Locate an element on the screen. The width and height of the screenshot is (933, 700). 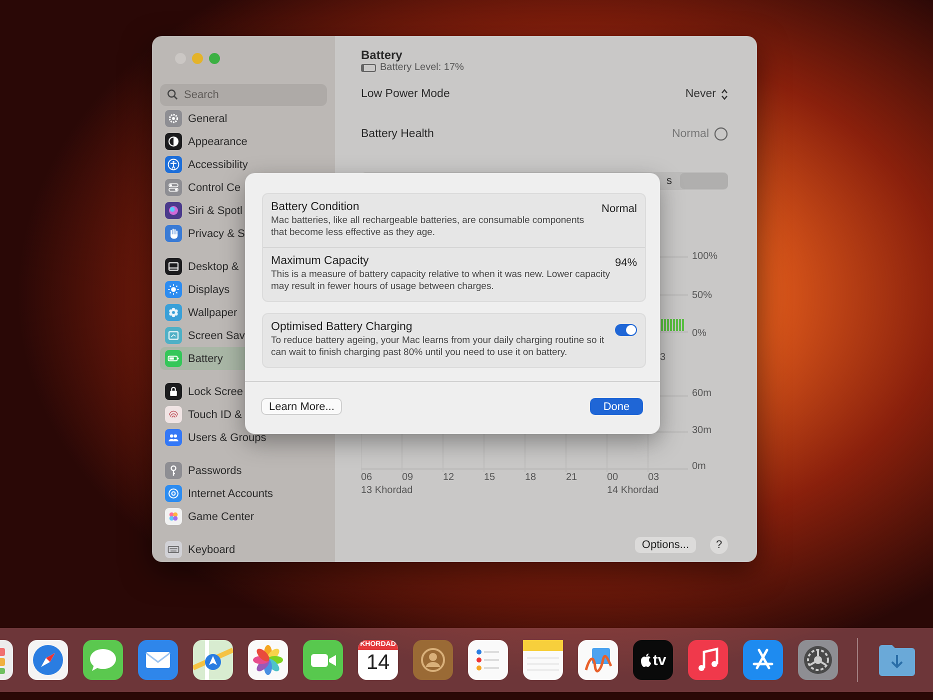
checklist-icon is located at coordinates (488, 660).